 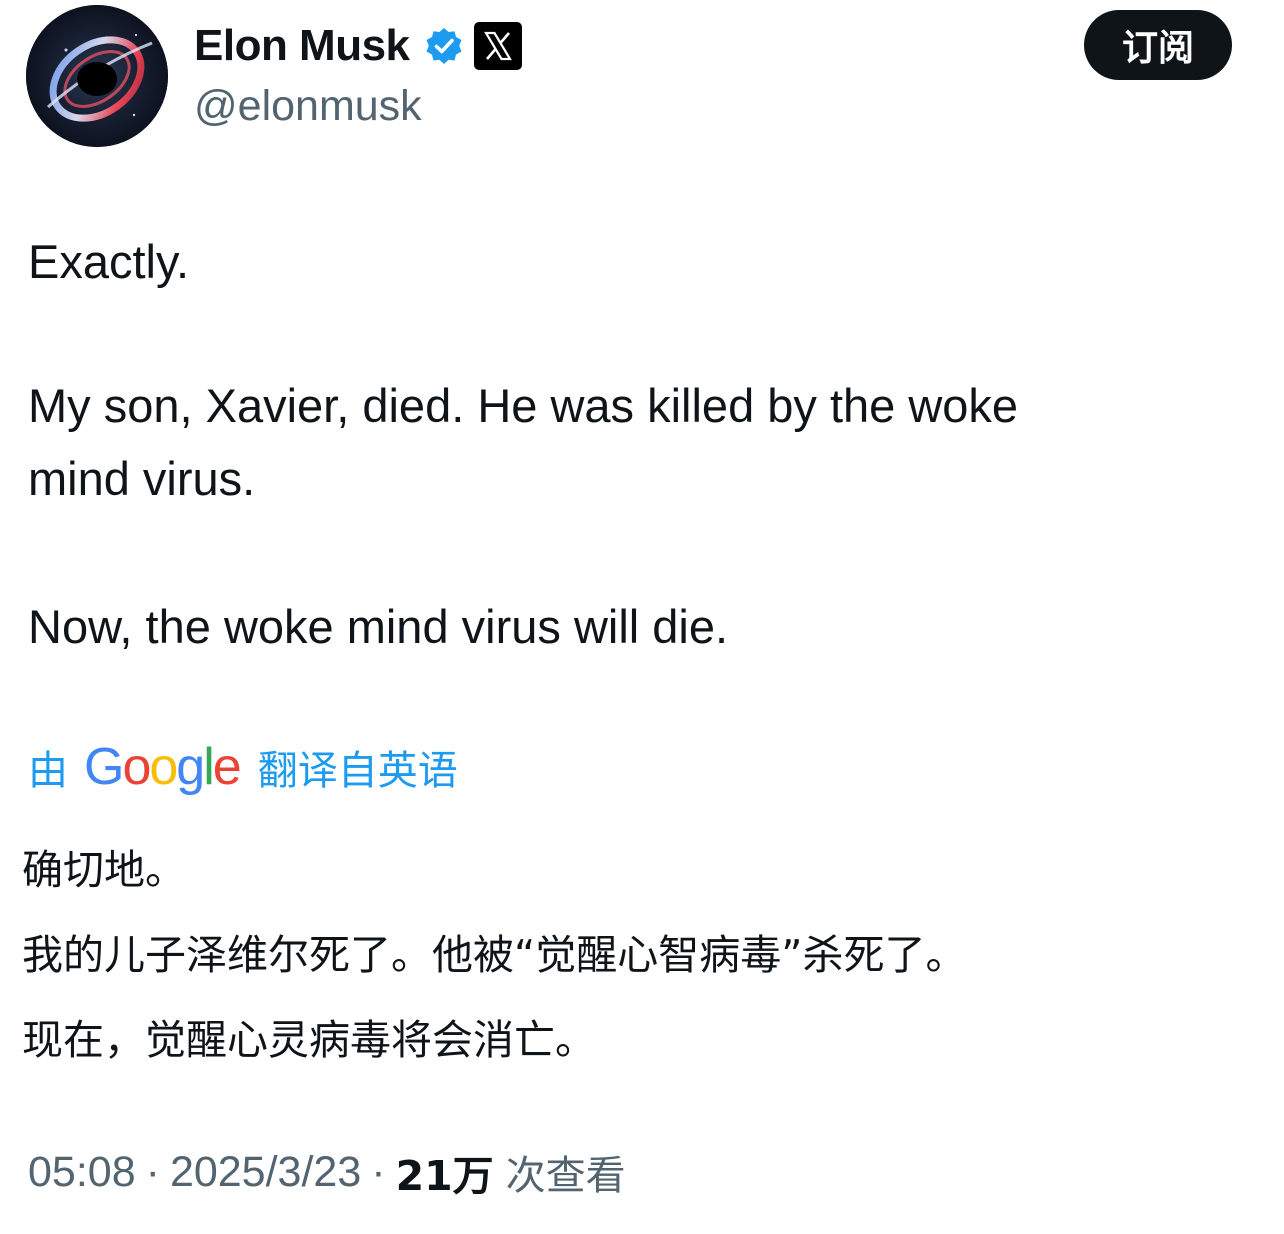 I want to click on tweet-text-line: Exactly., so click(x=109, y=261).